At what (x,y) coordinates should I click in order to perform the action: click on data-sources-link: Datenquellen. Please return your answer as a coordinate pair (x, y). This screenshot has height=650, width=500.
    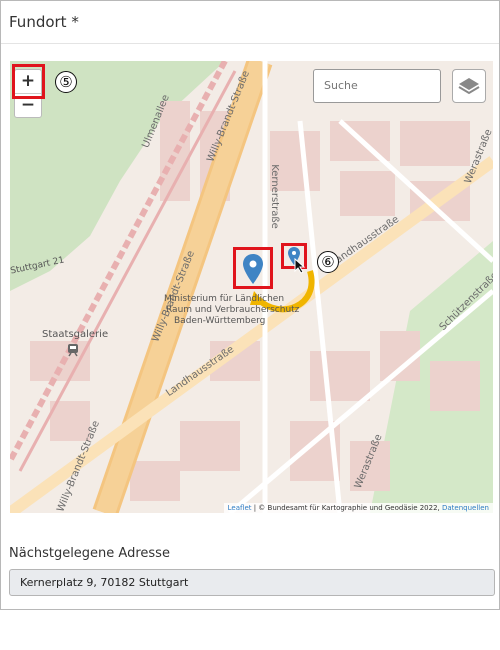
    Looking at the image, I should click on (465, 508).